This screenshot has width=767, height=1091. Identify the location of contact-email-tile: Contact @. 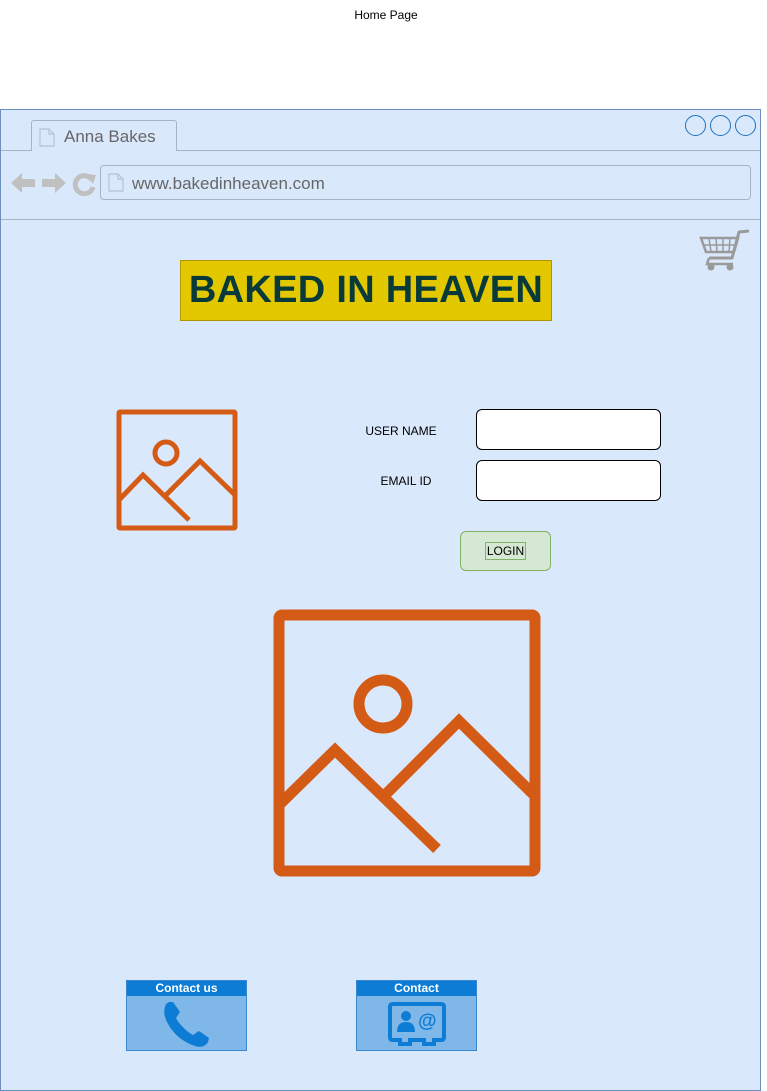
(416, 1015).